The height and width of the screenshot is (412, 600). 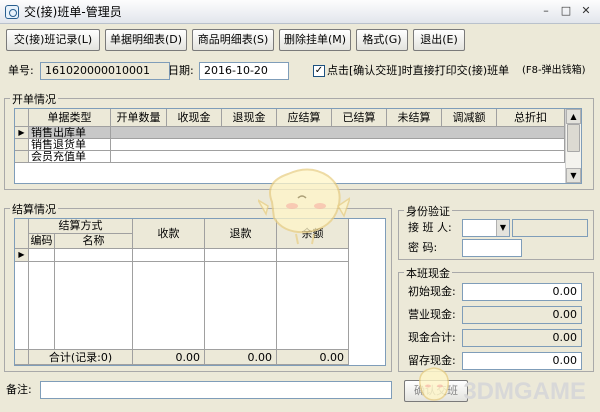 I want to click on receiver-label: 接 班 人:, so click(x=430, y=227).